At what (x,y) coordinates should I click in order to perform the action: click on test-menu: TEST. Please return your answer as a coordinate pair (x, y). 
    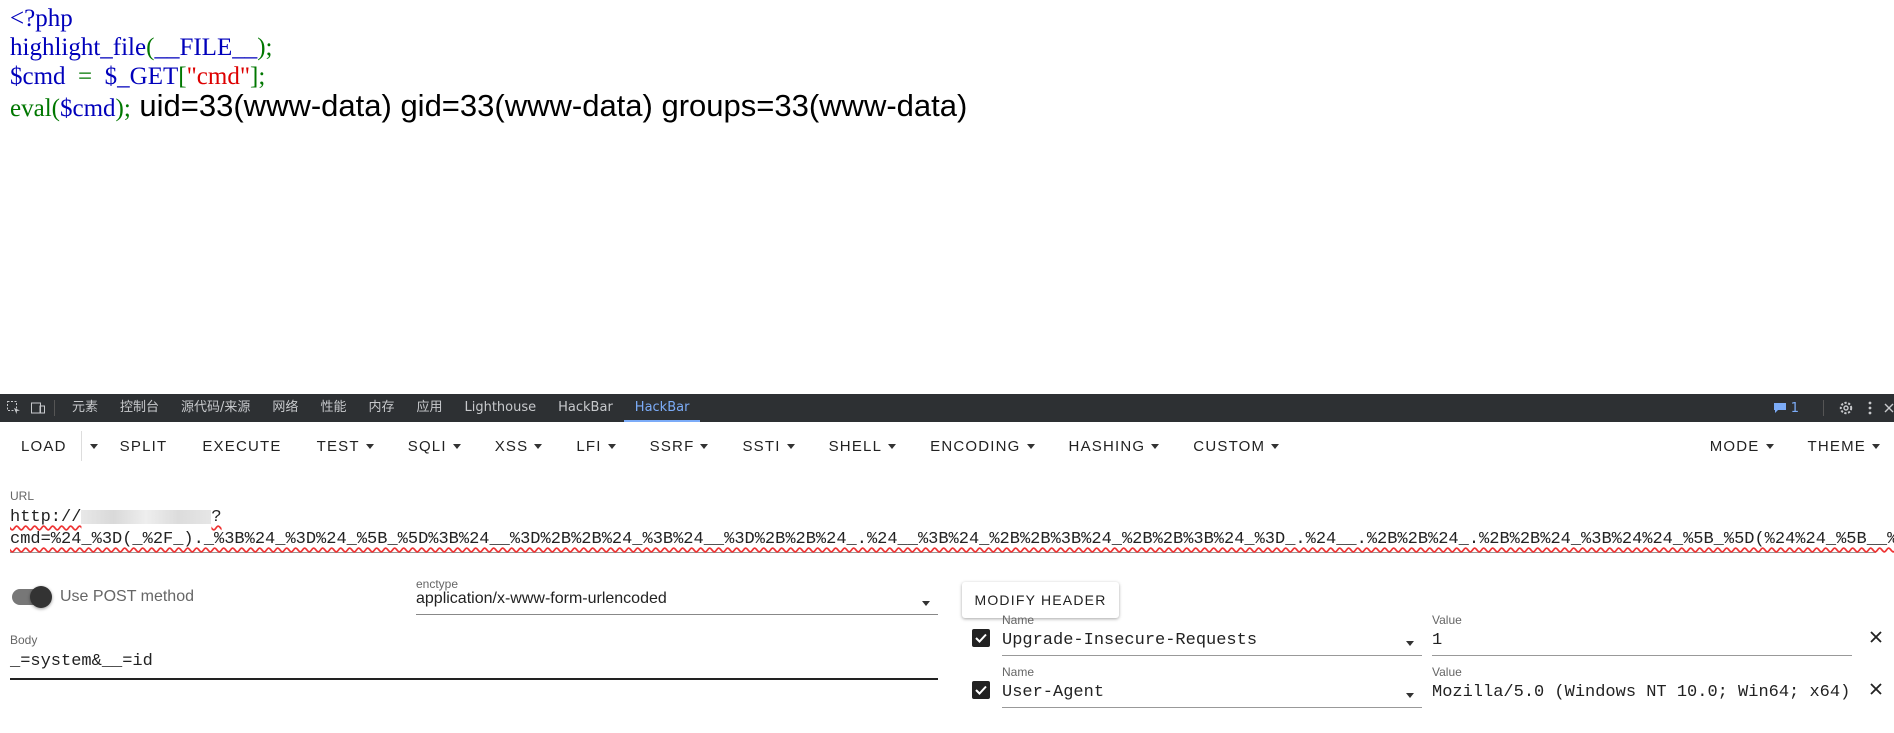
    Looking at the image, I should click on (345, 446).